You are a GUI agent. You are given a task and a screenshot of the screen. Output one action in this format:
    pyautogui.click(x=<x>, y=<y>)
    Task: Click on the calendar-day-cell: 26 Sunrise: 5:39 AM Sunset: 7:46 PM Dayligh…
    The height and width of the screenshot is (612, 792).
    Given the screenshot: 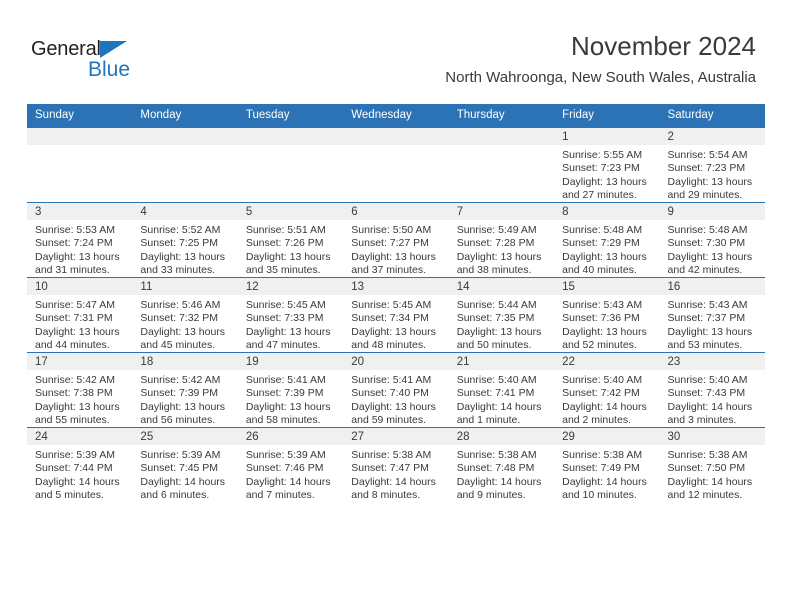 What is the action you would take?
    pyautogui.click(x=290, y=465)
    